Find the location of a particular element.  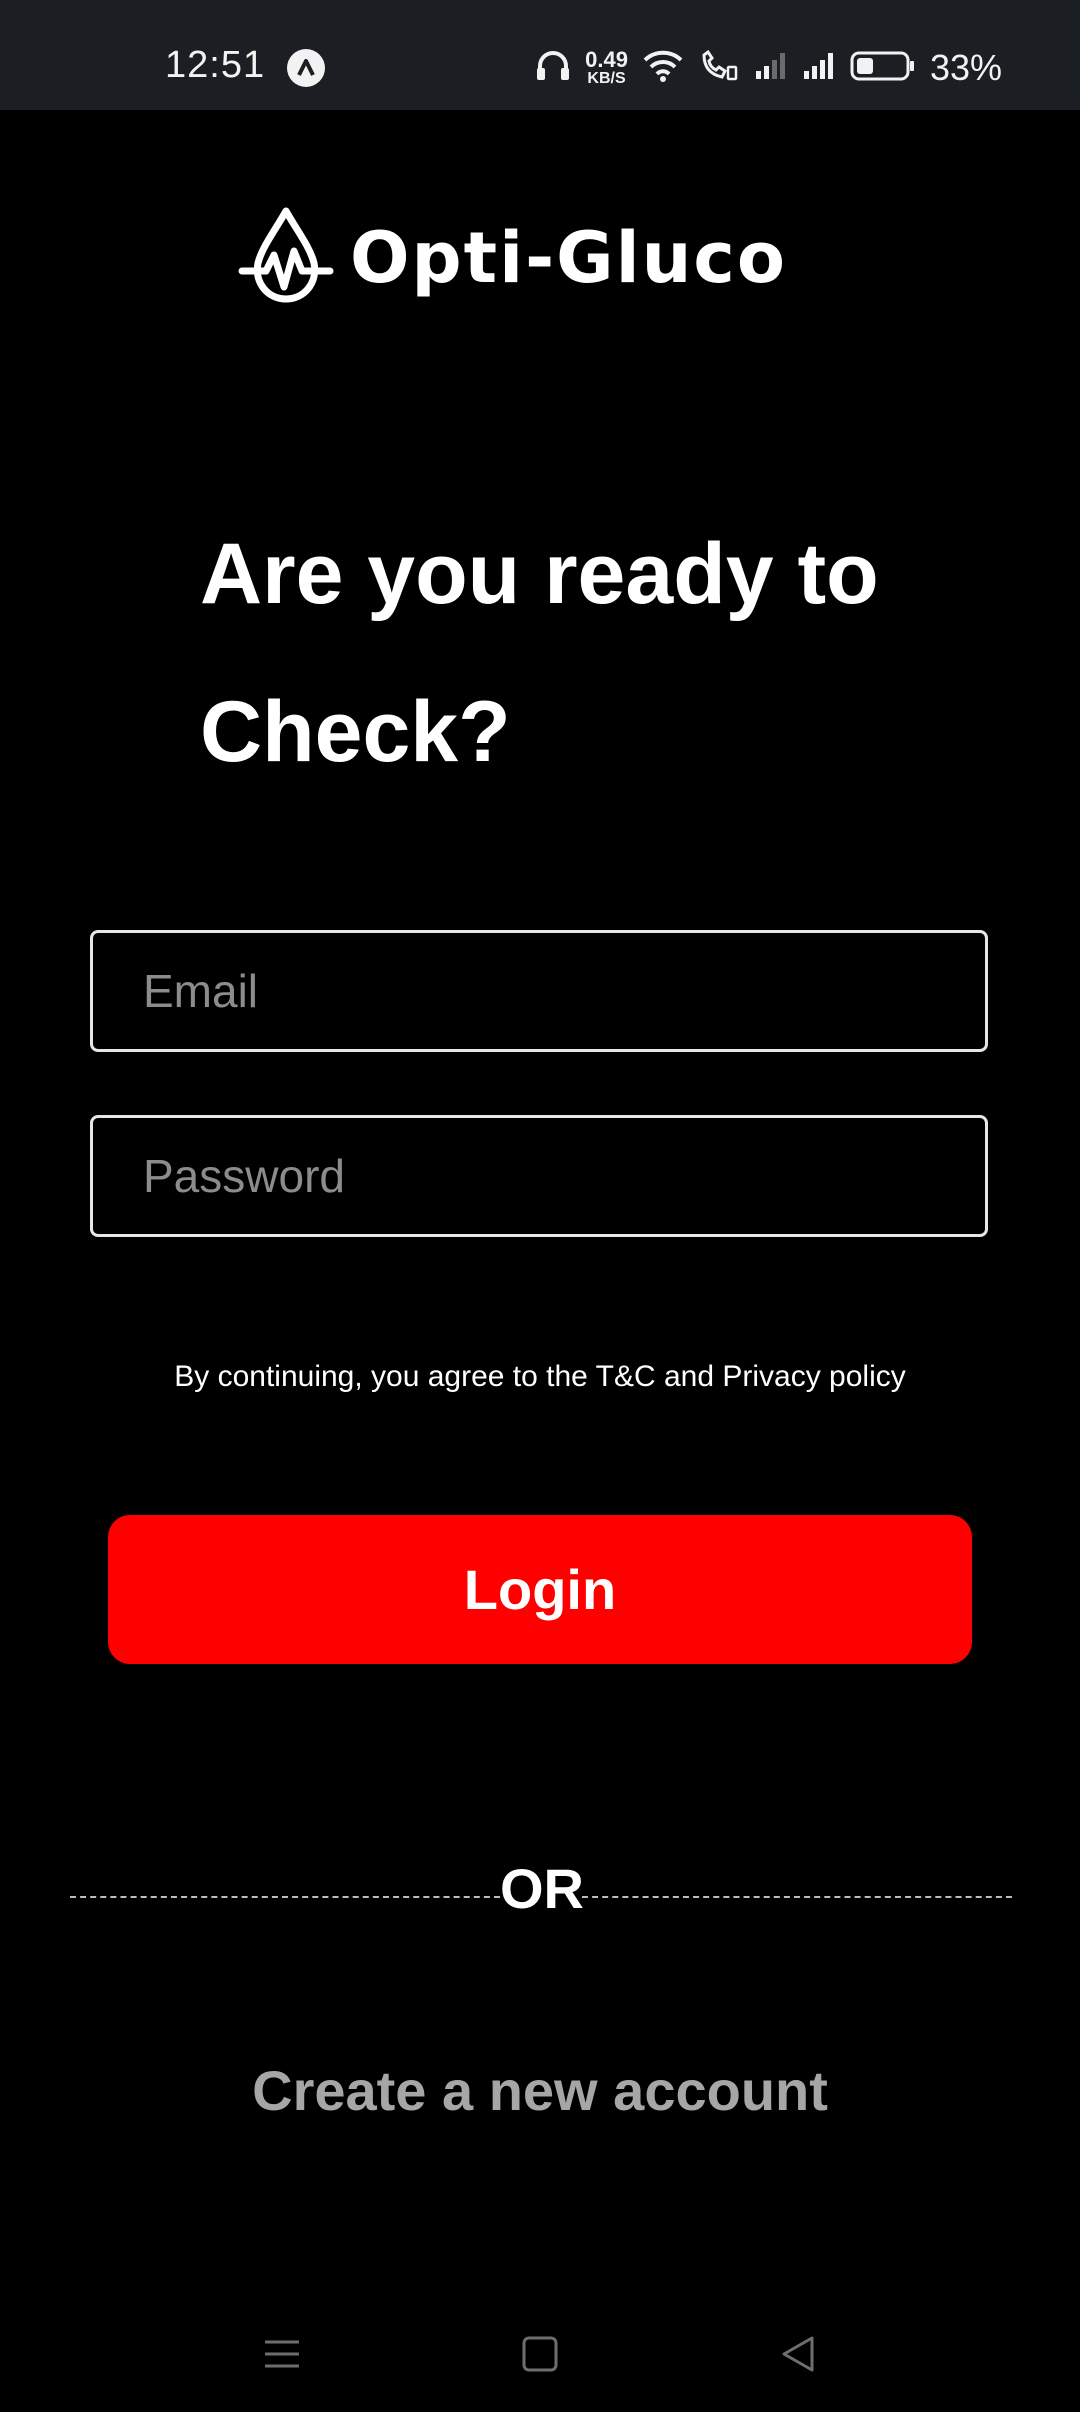

battery-icon is located at coordinates (883, 68).